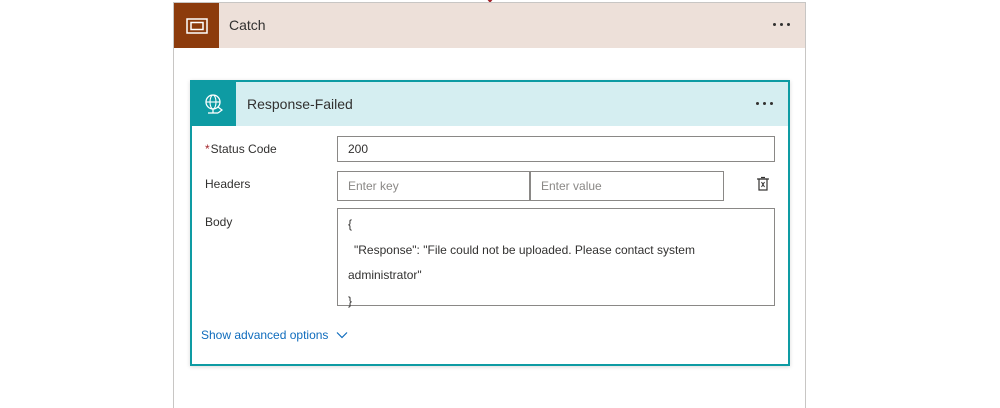 This screenshot has height=408, width=1000. I want to click on status-code-label: *Status Code, so click(241, 149).